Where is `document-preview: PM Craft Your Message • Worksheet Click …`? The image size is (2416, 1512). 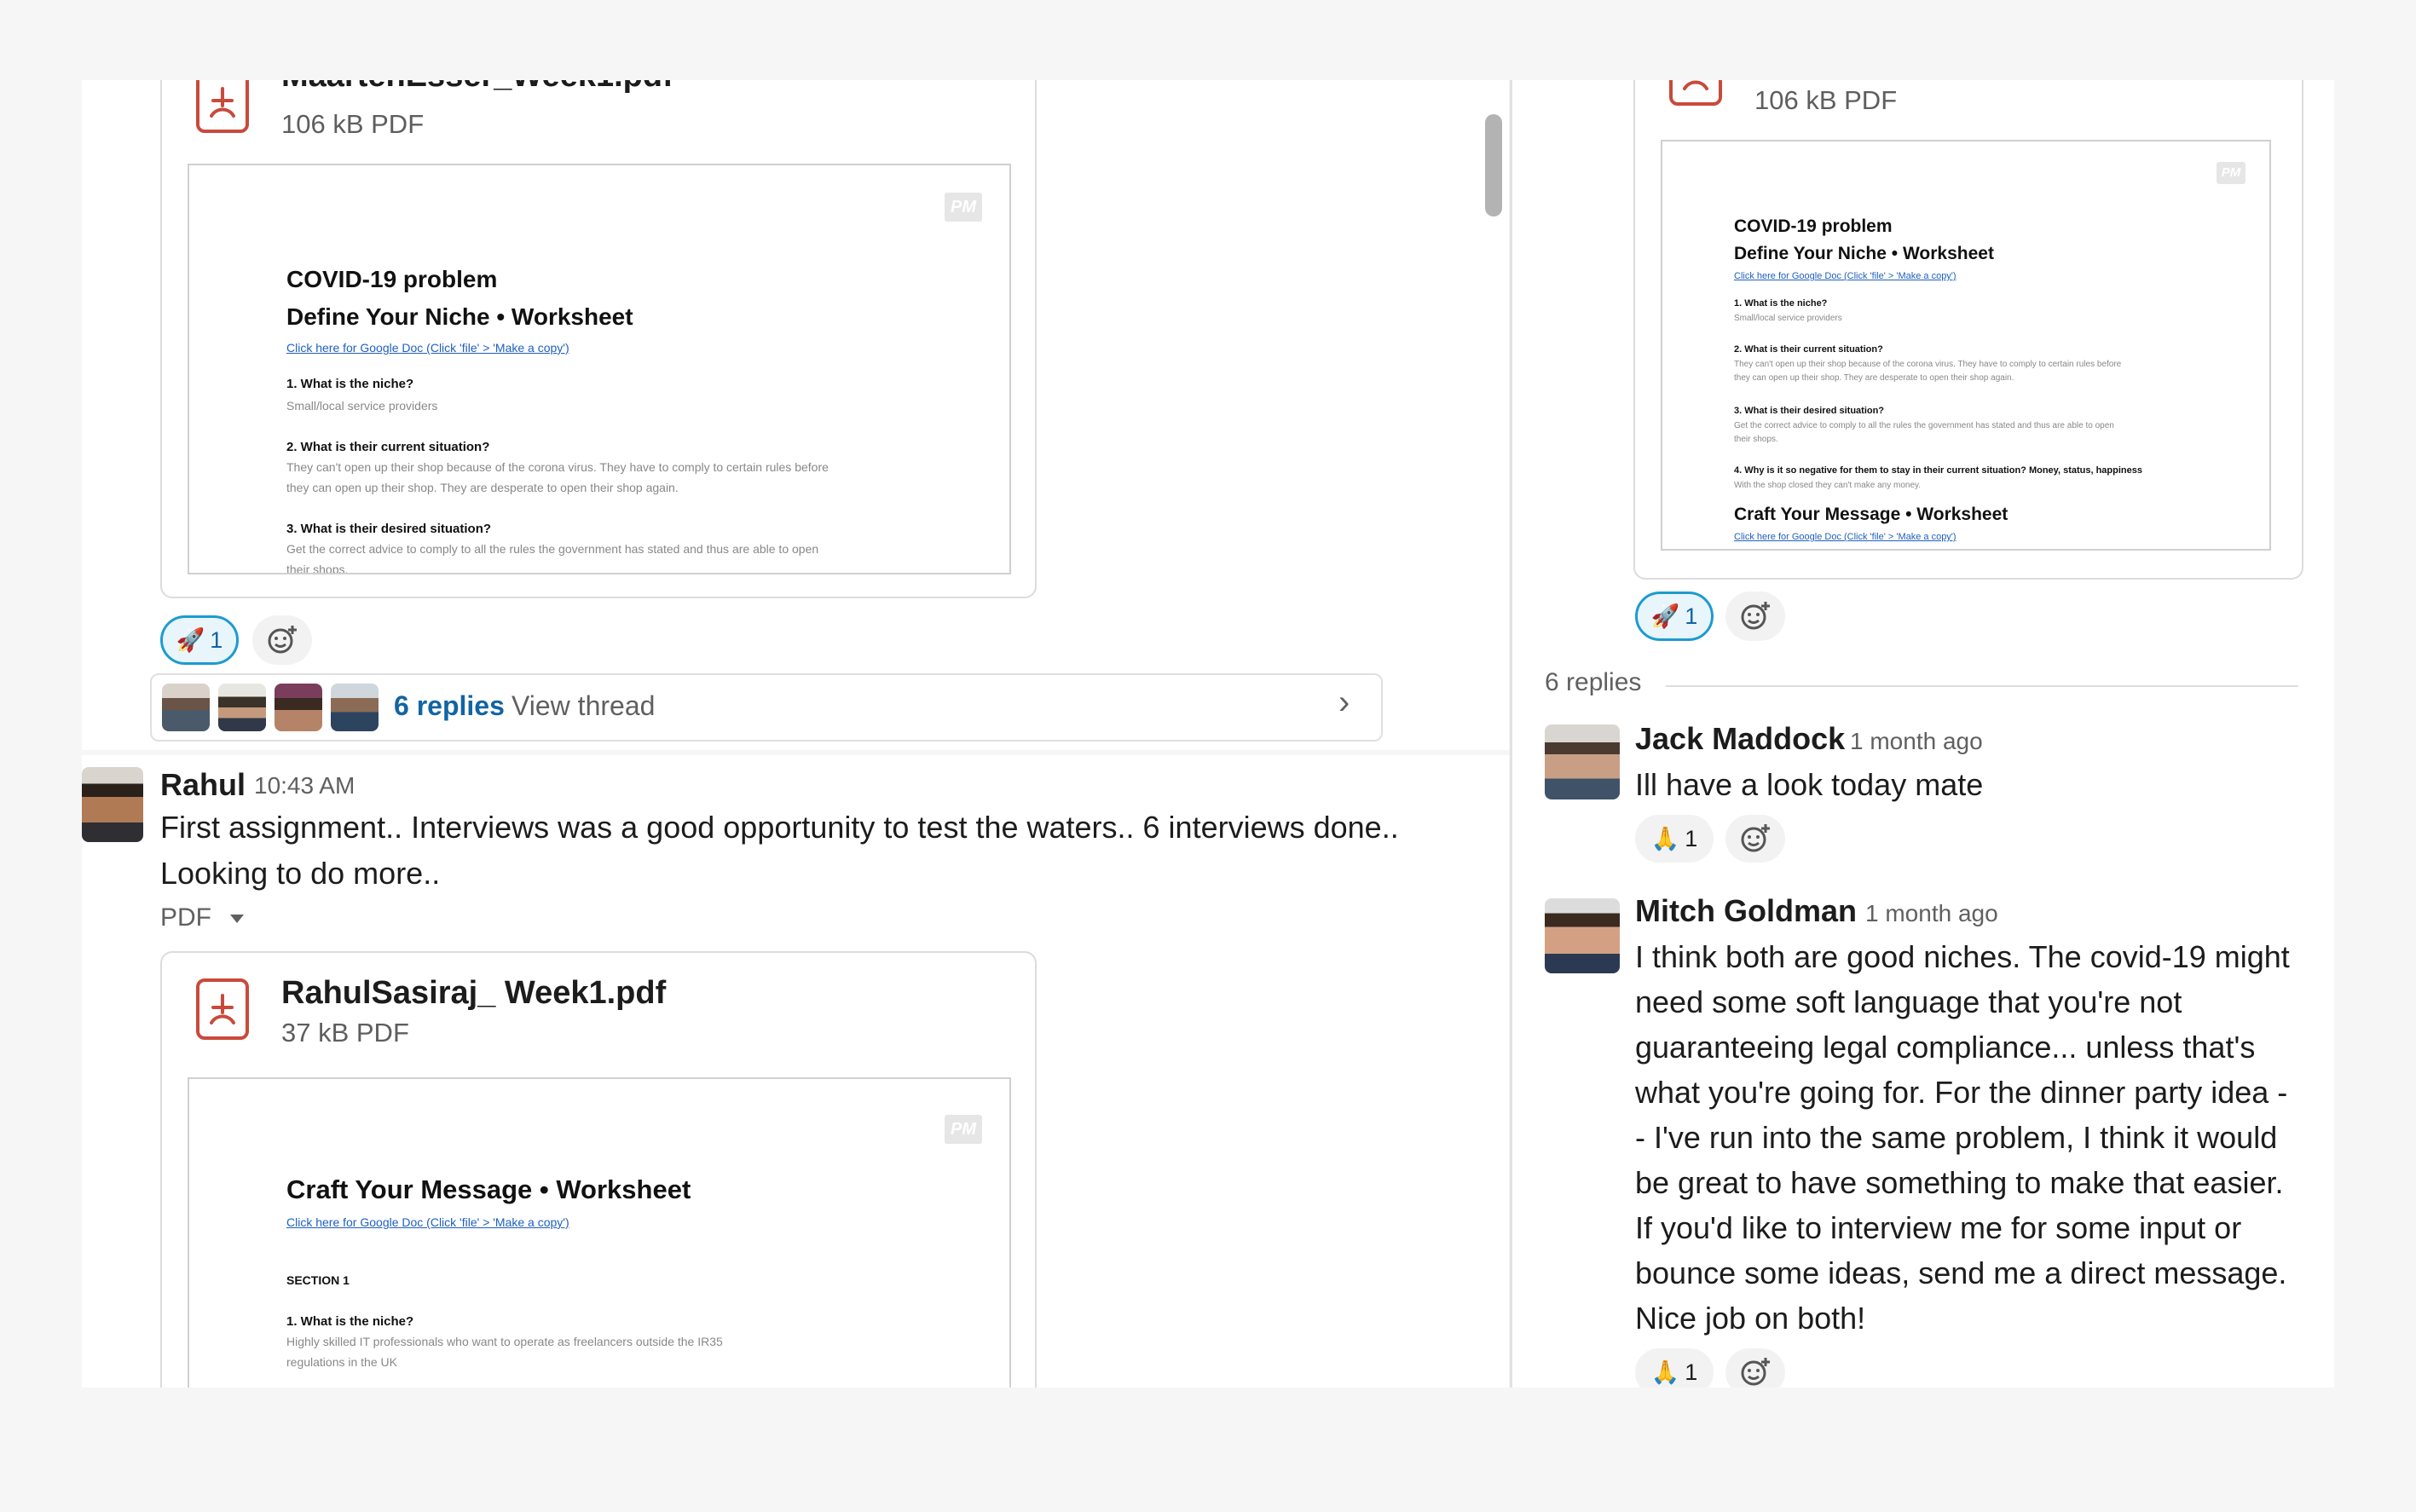
document-preview: PM Craft Your Message • Worksheet Click … is located at coordinates (599, 1232).